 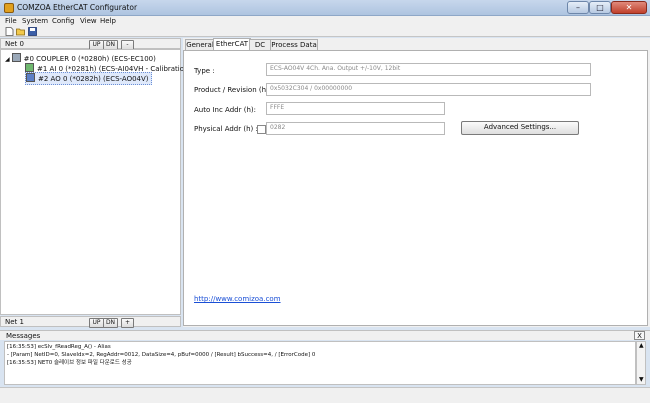 What do you see at coordinates (35, 21) in the screenshot?
I see `menu-system: System` at bounding box center [35, 21].